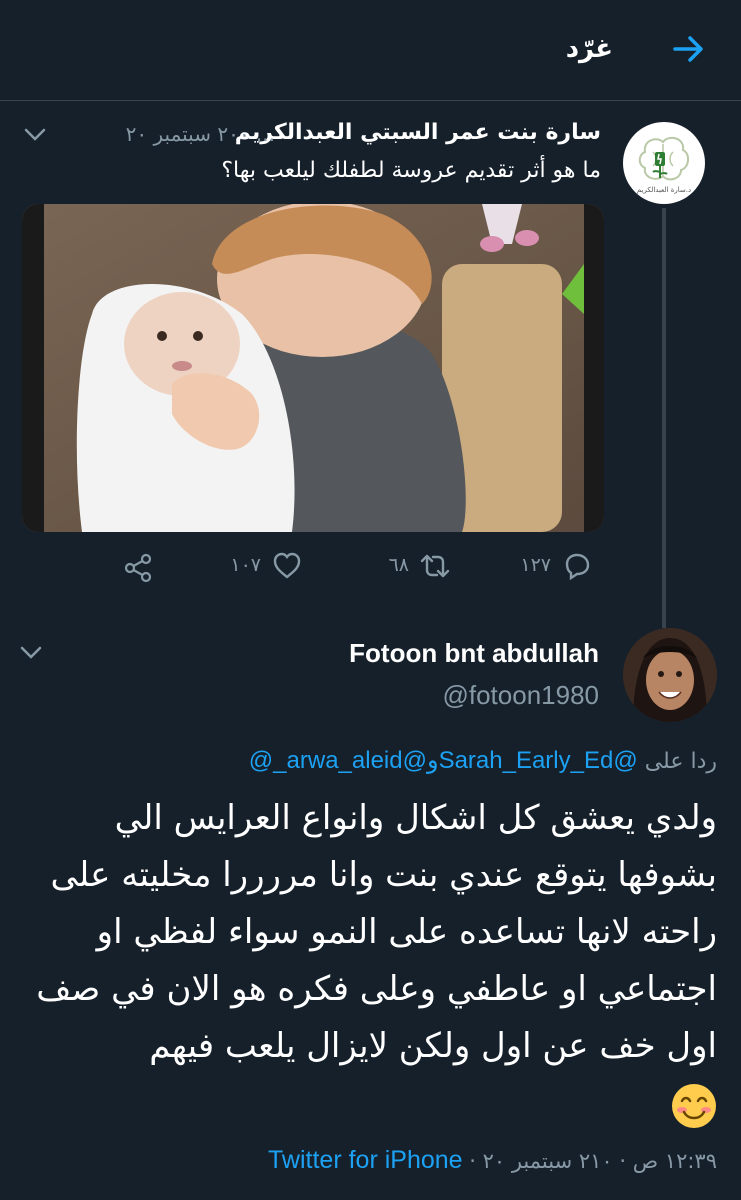 The height and width of the screenshot is (1200, 741). Describe the element at coordinates (474, 653) in the screenshot. I see `author-name: Fotoon bnt abdullah` at that location.